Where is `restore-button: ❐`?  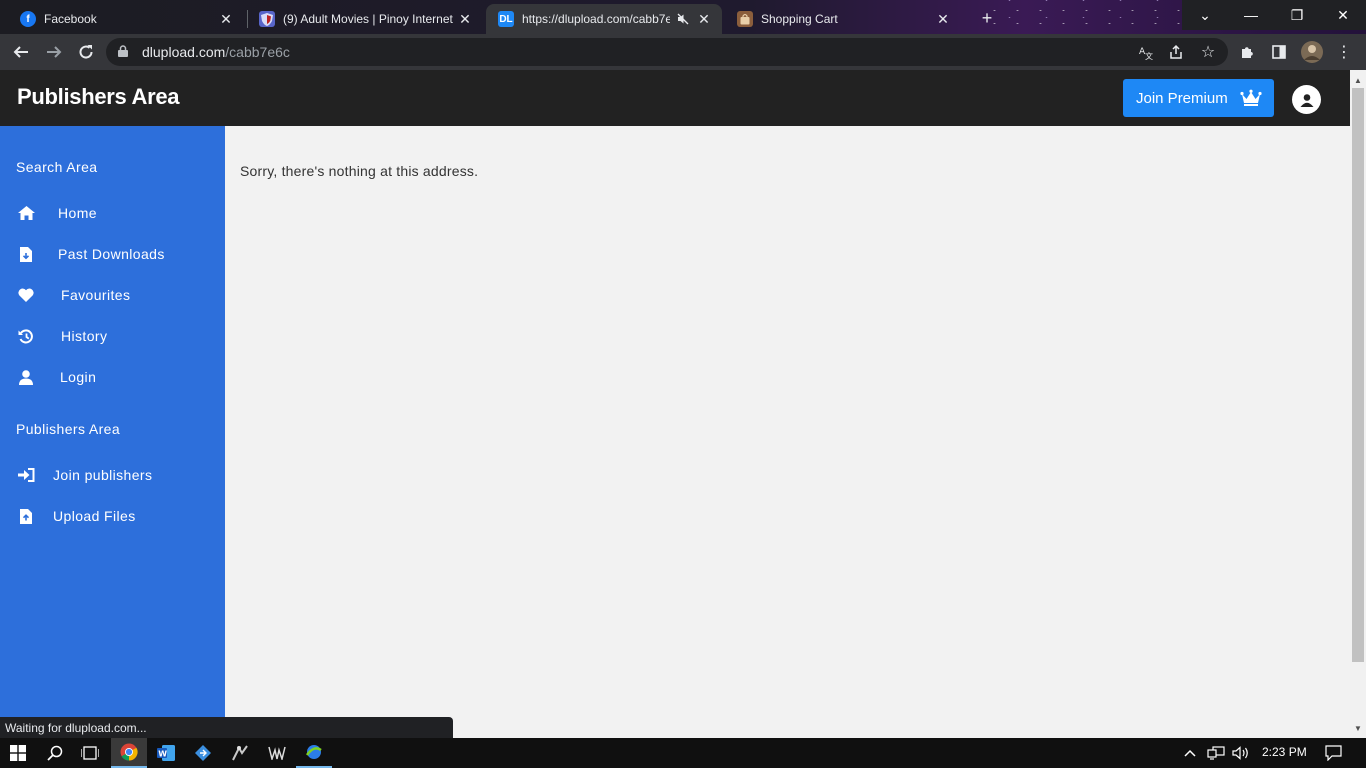
restore-button: ❐ is located at coordinates (1297, 15).